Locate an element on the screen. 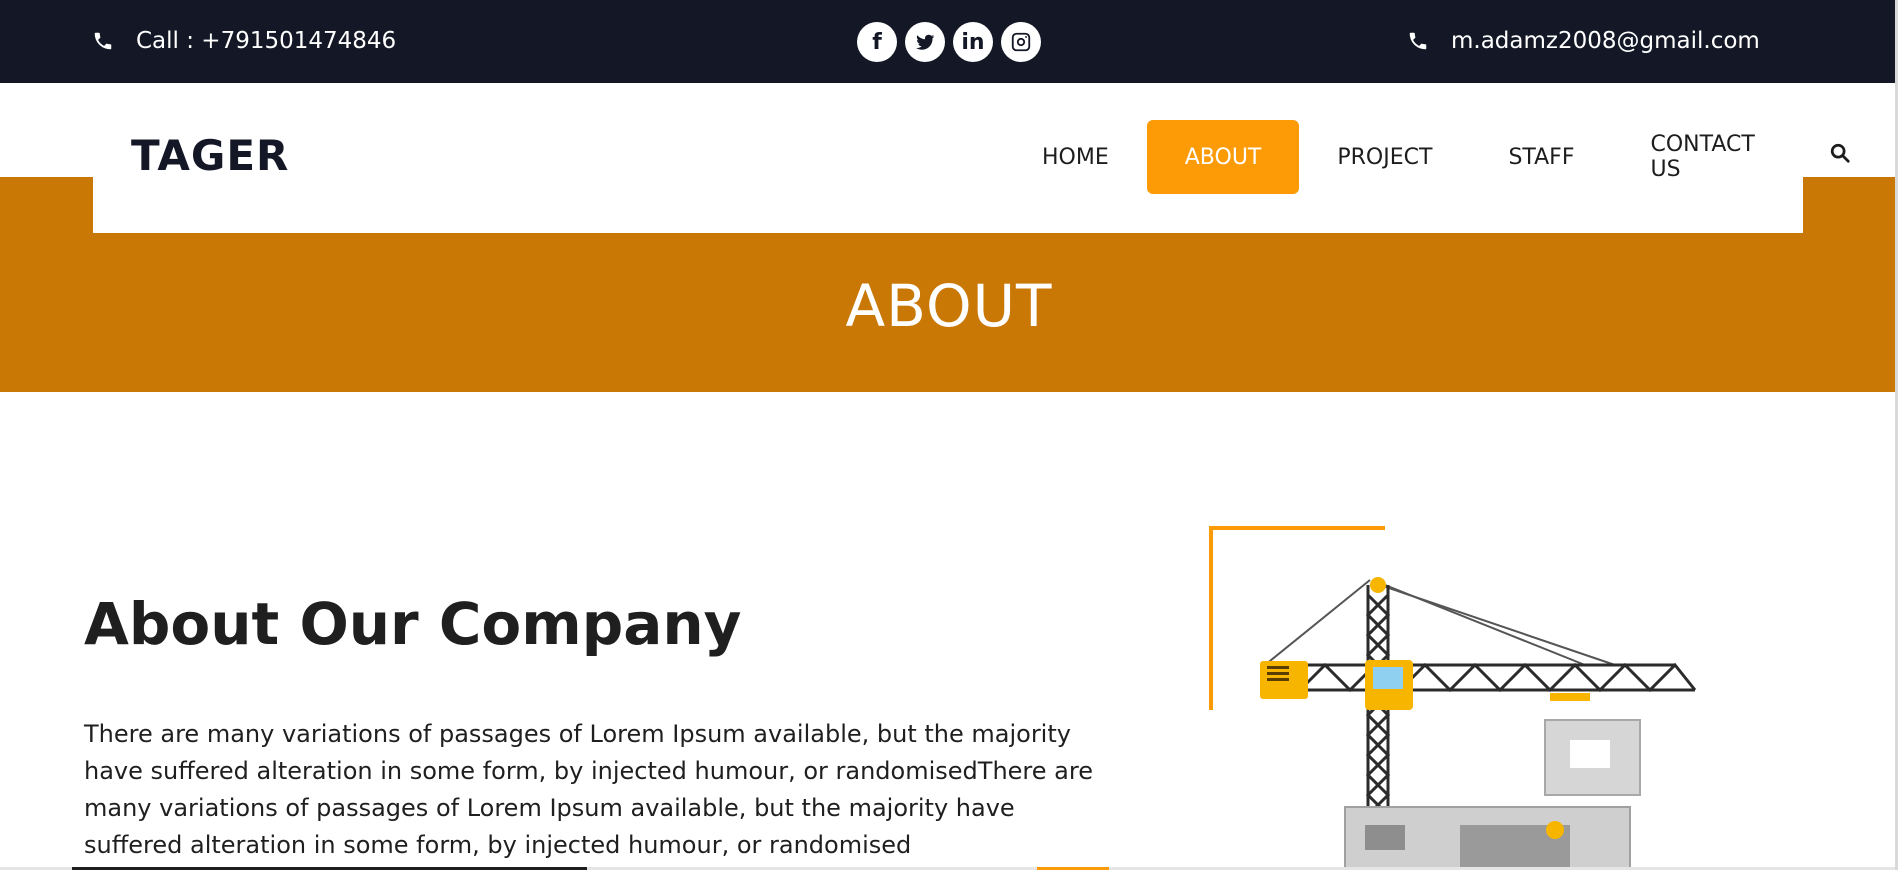  page-title: ABOUT is located at coordinates (949, 306).